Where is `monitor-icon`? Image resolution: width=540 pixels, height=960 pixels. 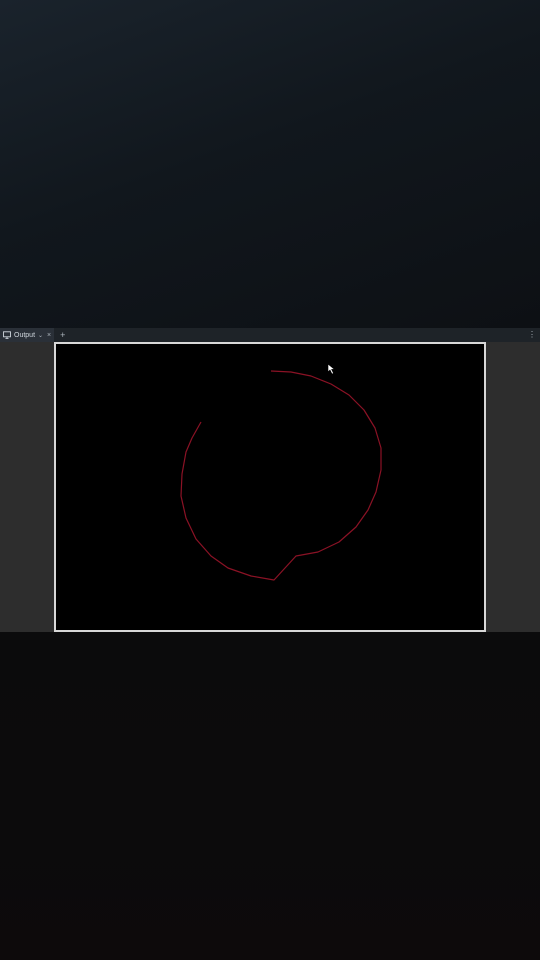 monitor-icon is located at coordinates (7, 335).